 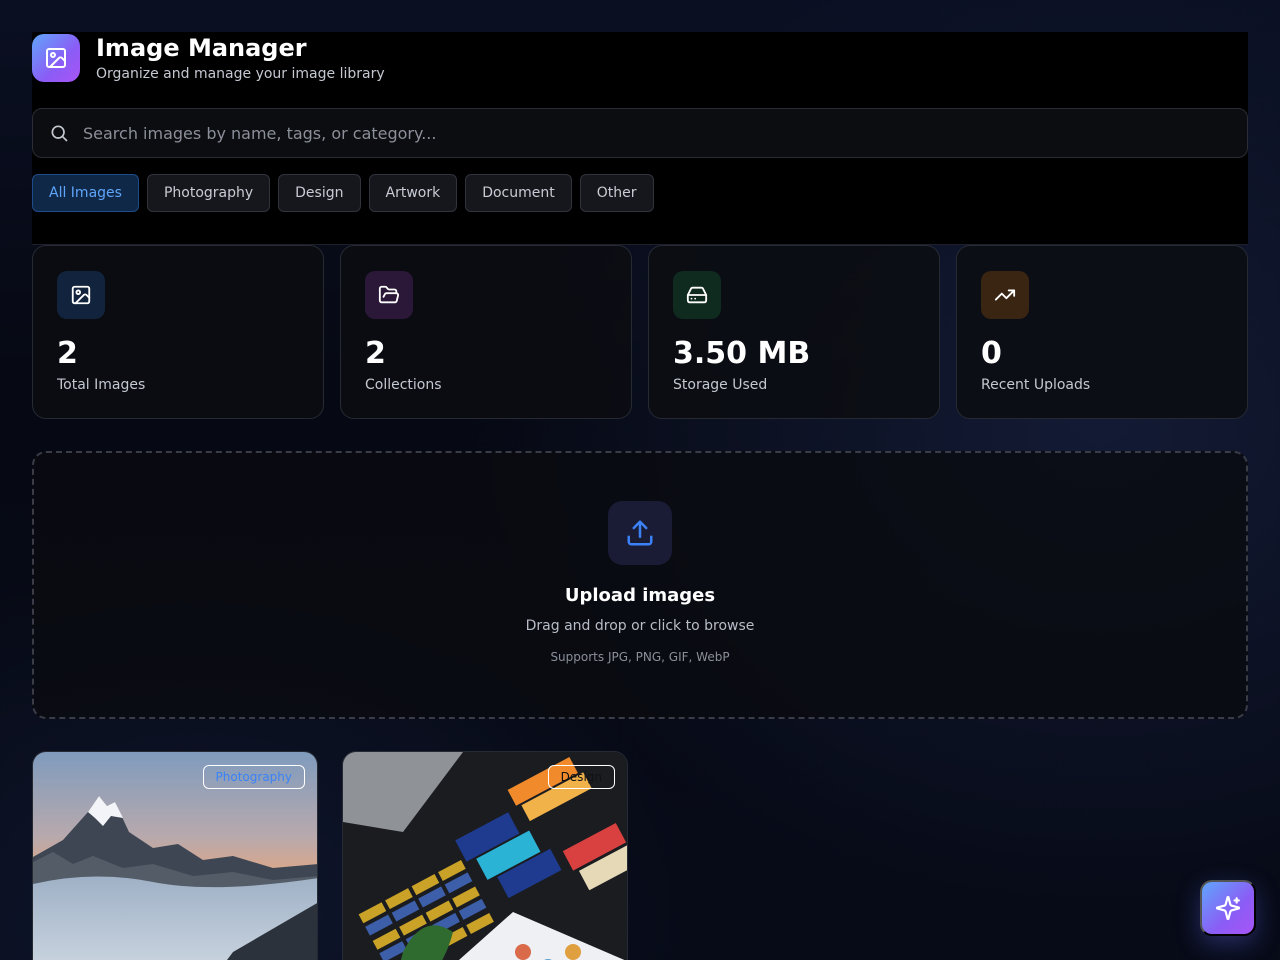 What do you see at coordinates (1036, 385) in the screenshot?
I see `stat-label: Recent Uploads` at bounding box center [1036, 385].